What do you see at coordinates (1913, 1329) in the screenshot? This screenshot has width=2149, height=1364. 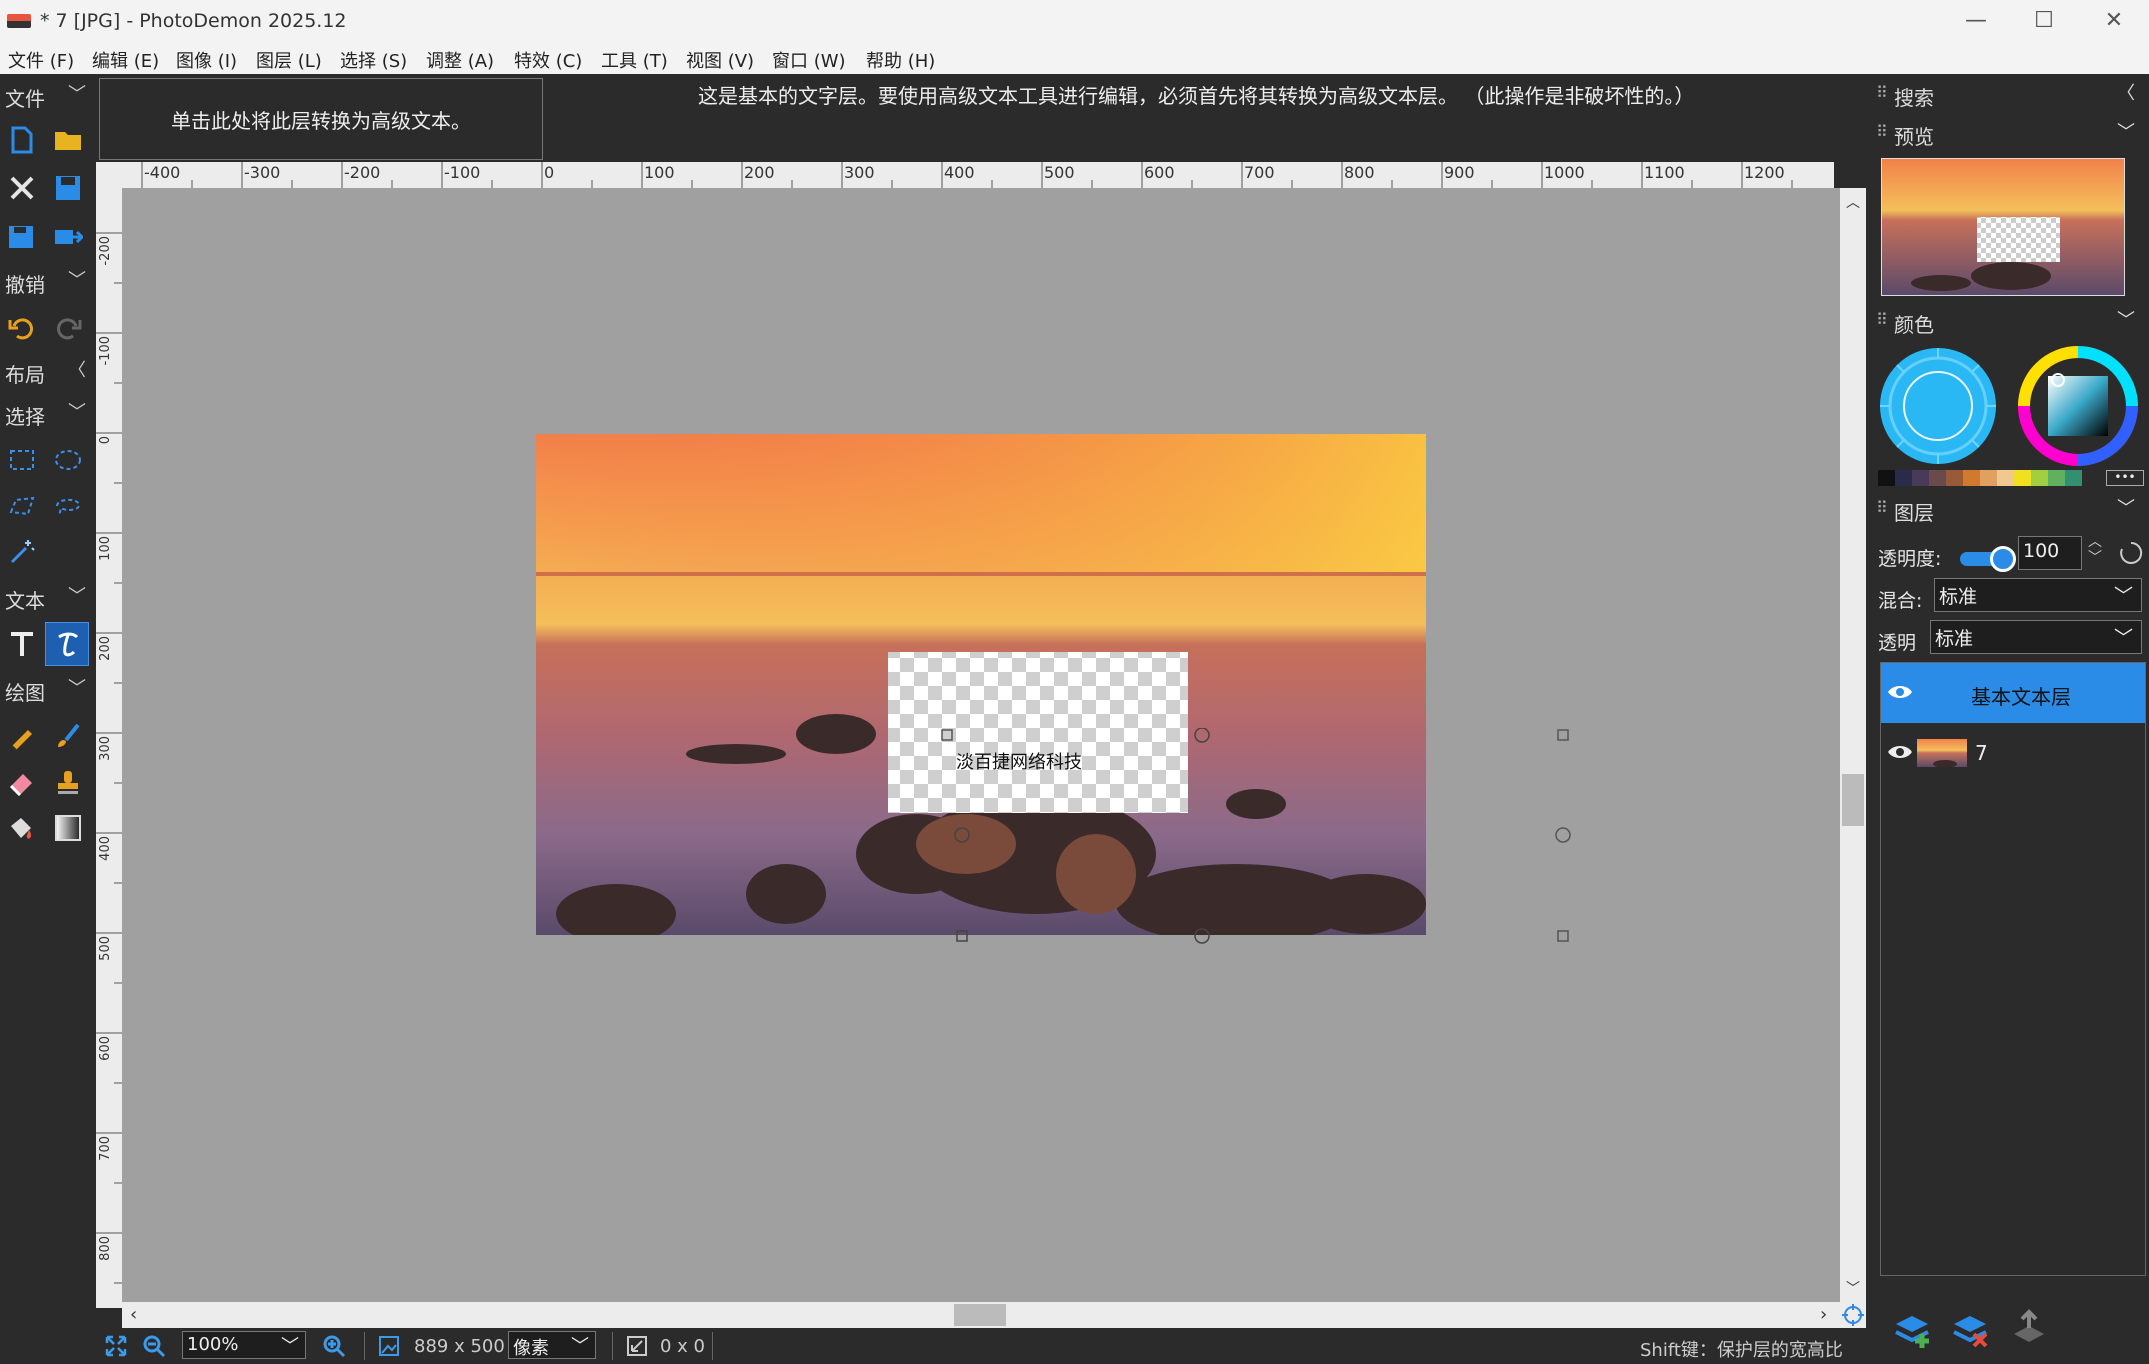 I see `add-layer-icon` at bounding box center [1913, 1329].